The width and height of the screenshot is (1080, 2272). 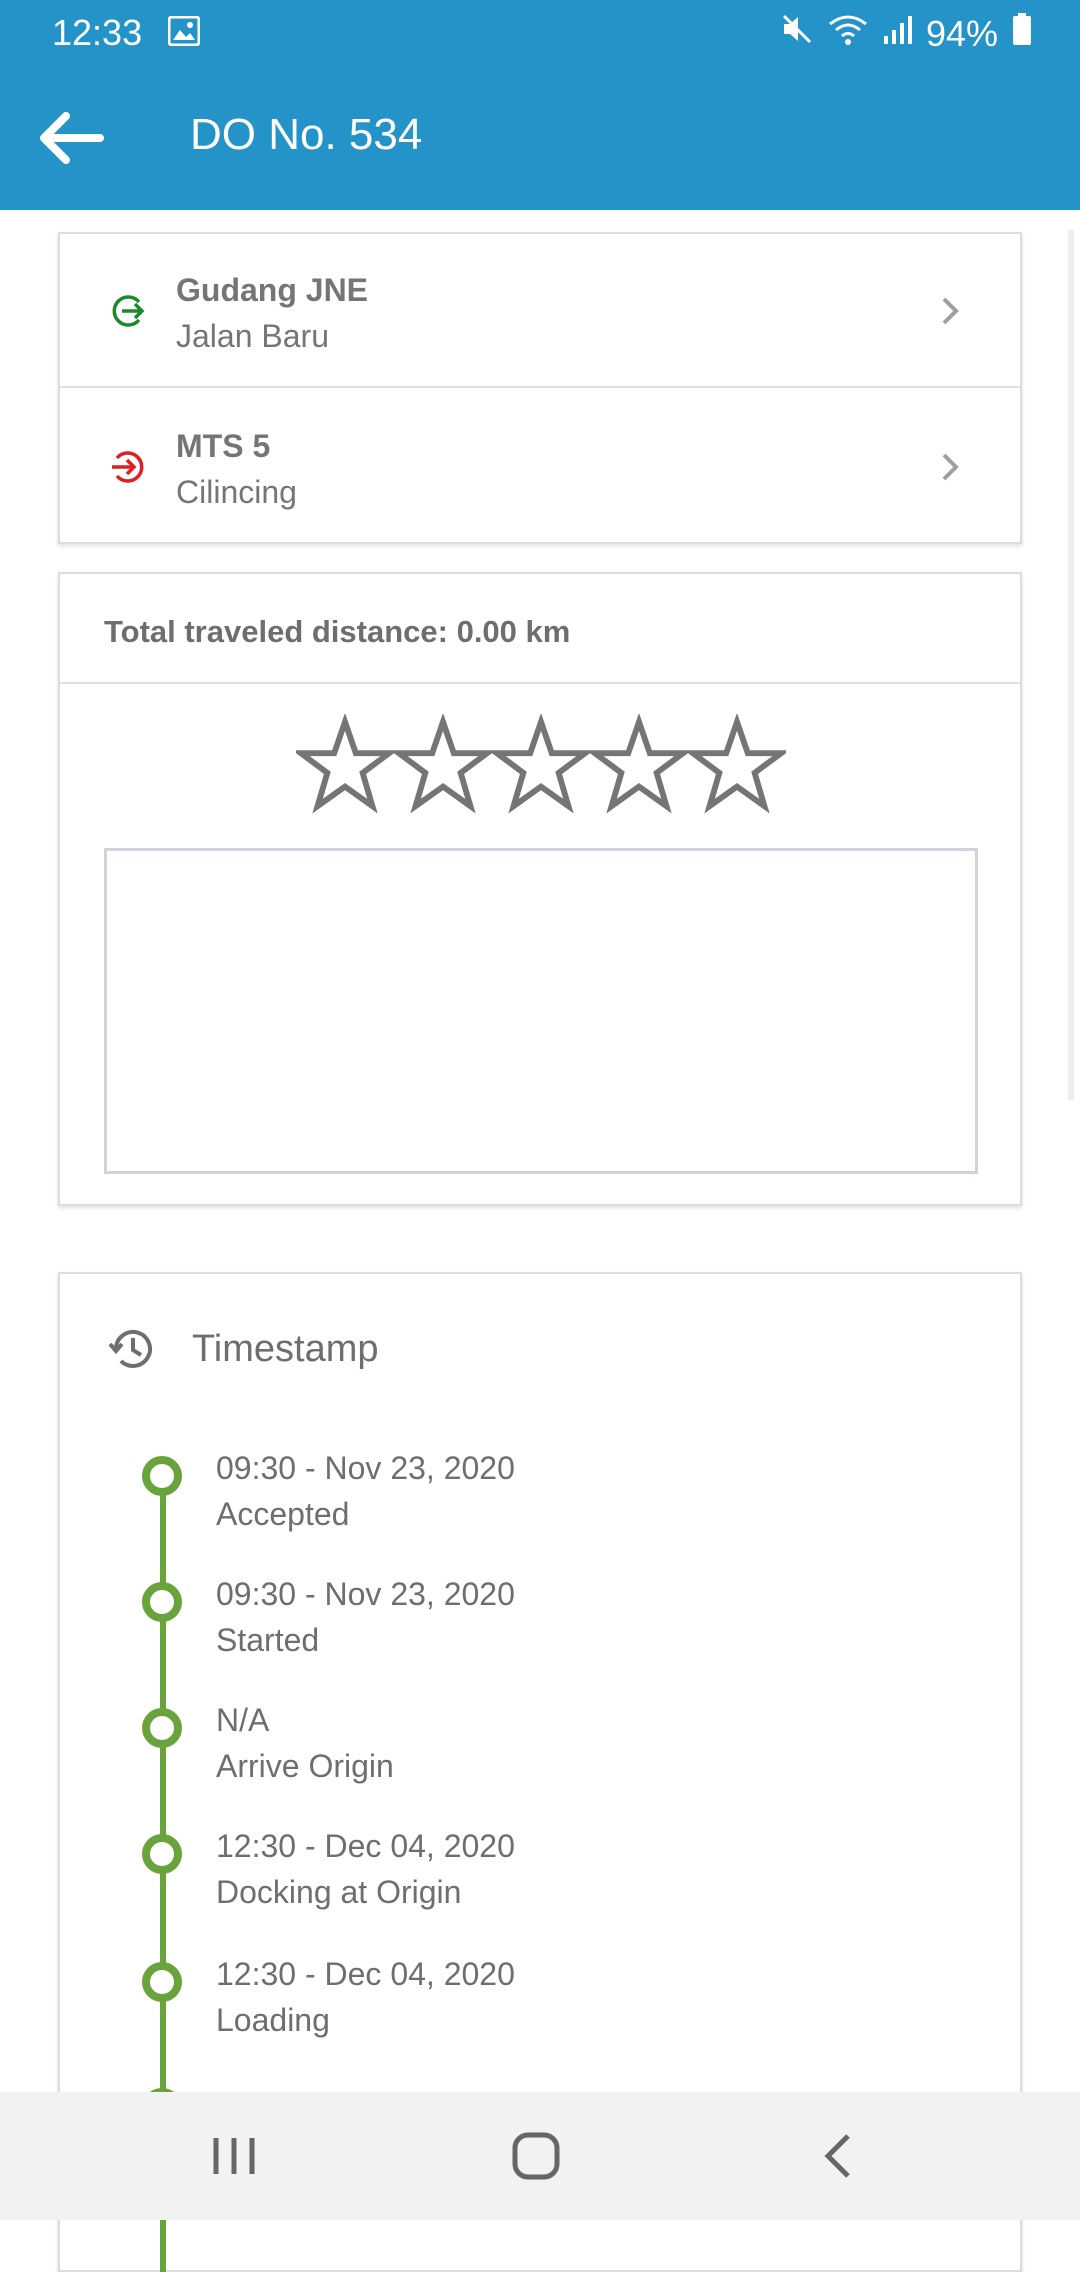 What do you see at coordinates (639, 764) in the screenshot?
I see `star-4-icon` at bounding box center [639, 764].